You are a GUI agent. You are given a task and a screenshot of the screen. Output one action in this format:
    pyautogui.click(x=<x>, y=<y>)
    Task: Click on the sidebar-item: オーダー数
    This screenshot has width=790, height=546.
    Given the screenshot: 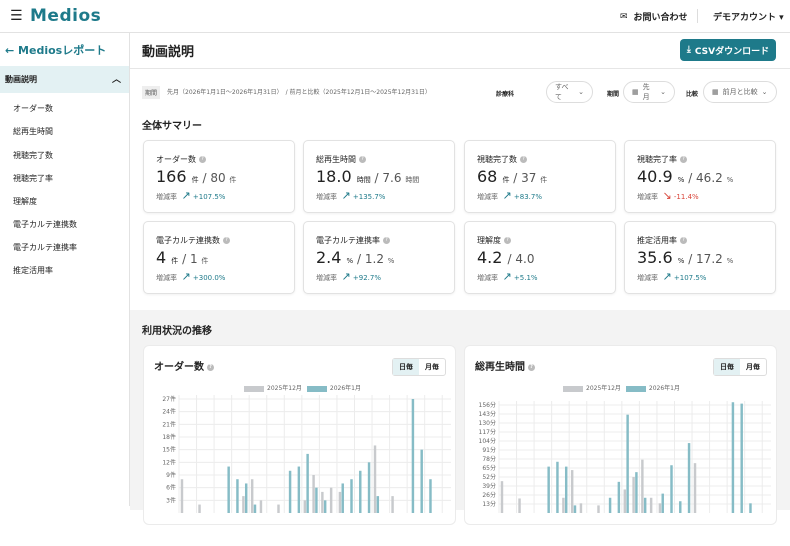 What is the action you would take?
    pyautogui.click(x=33, y=108)
    